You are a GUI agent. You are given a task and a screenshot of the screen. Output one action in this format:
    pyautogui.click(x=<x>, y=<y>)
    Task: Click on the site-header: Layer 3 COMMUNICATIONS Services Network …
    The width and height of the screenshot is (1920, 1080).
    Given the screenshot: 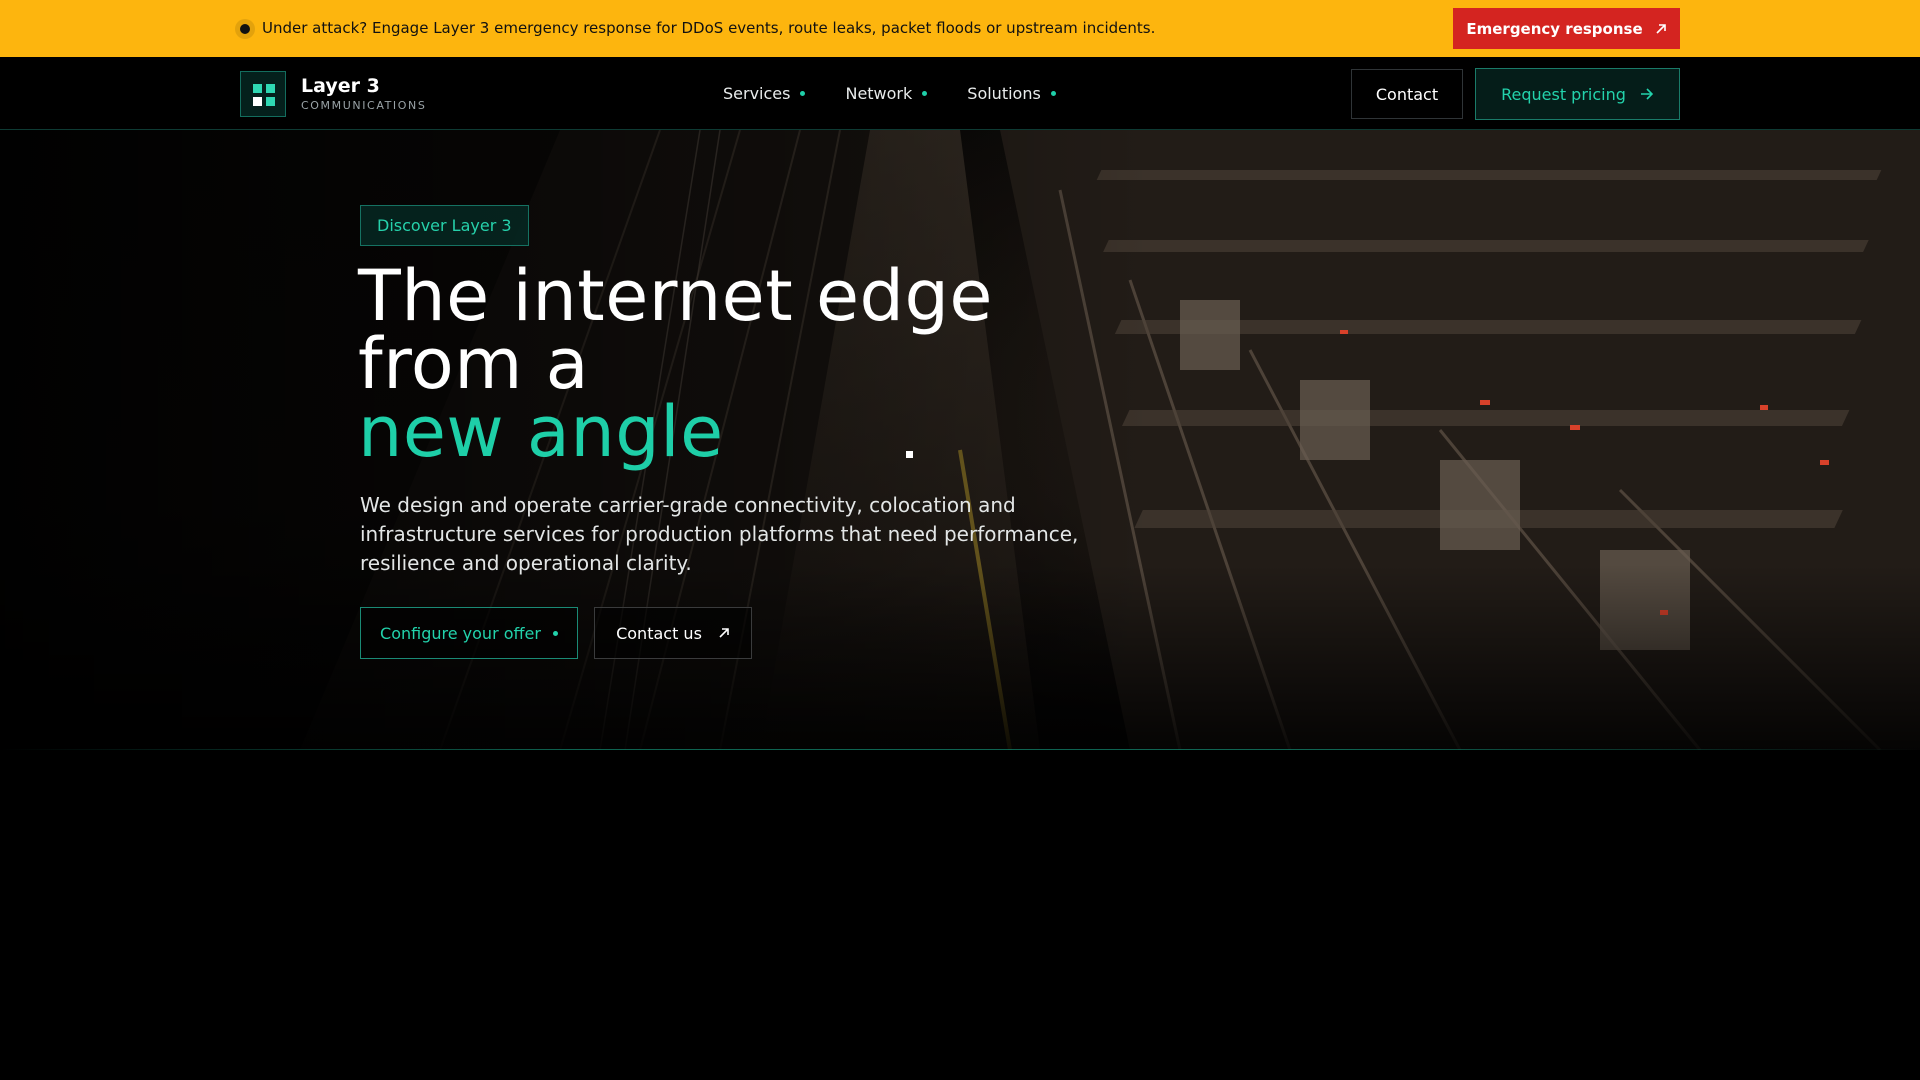 What is the action you would take?
    pyautogui.click(x=960, y=93)
    